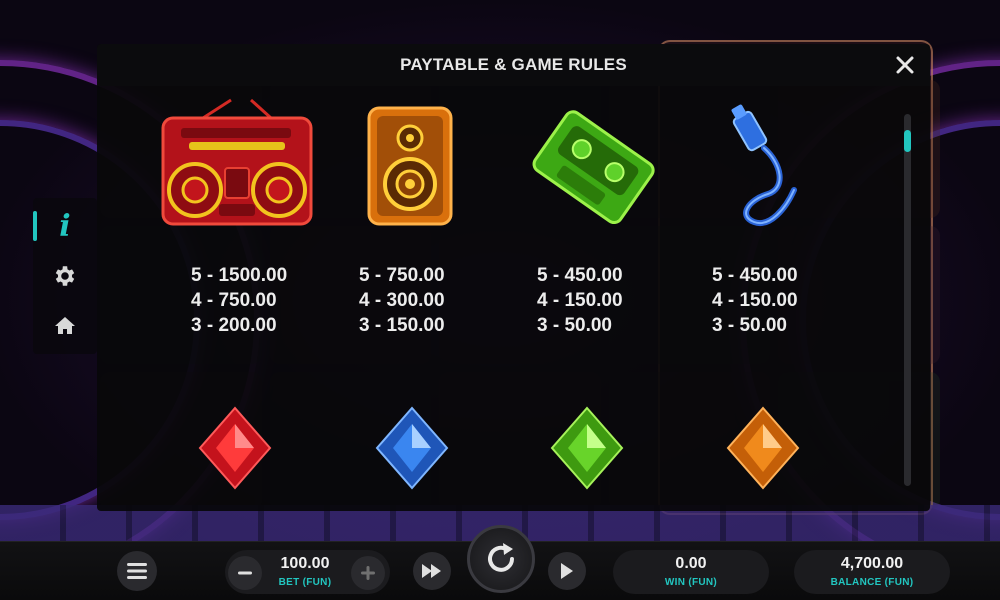 This screenshot has width=1000, height=600. I want to click on pay-values: 5 - 750.00 4 - 300.00 3 - 150.00, so click(449, 300).